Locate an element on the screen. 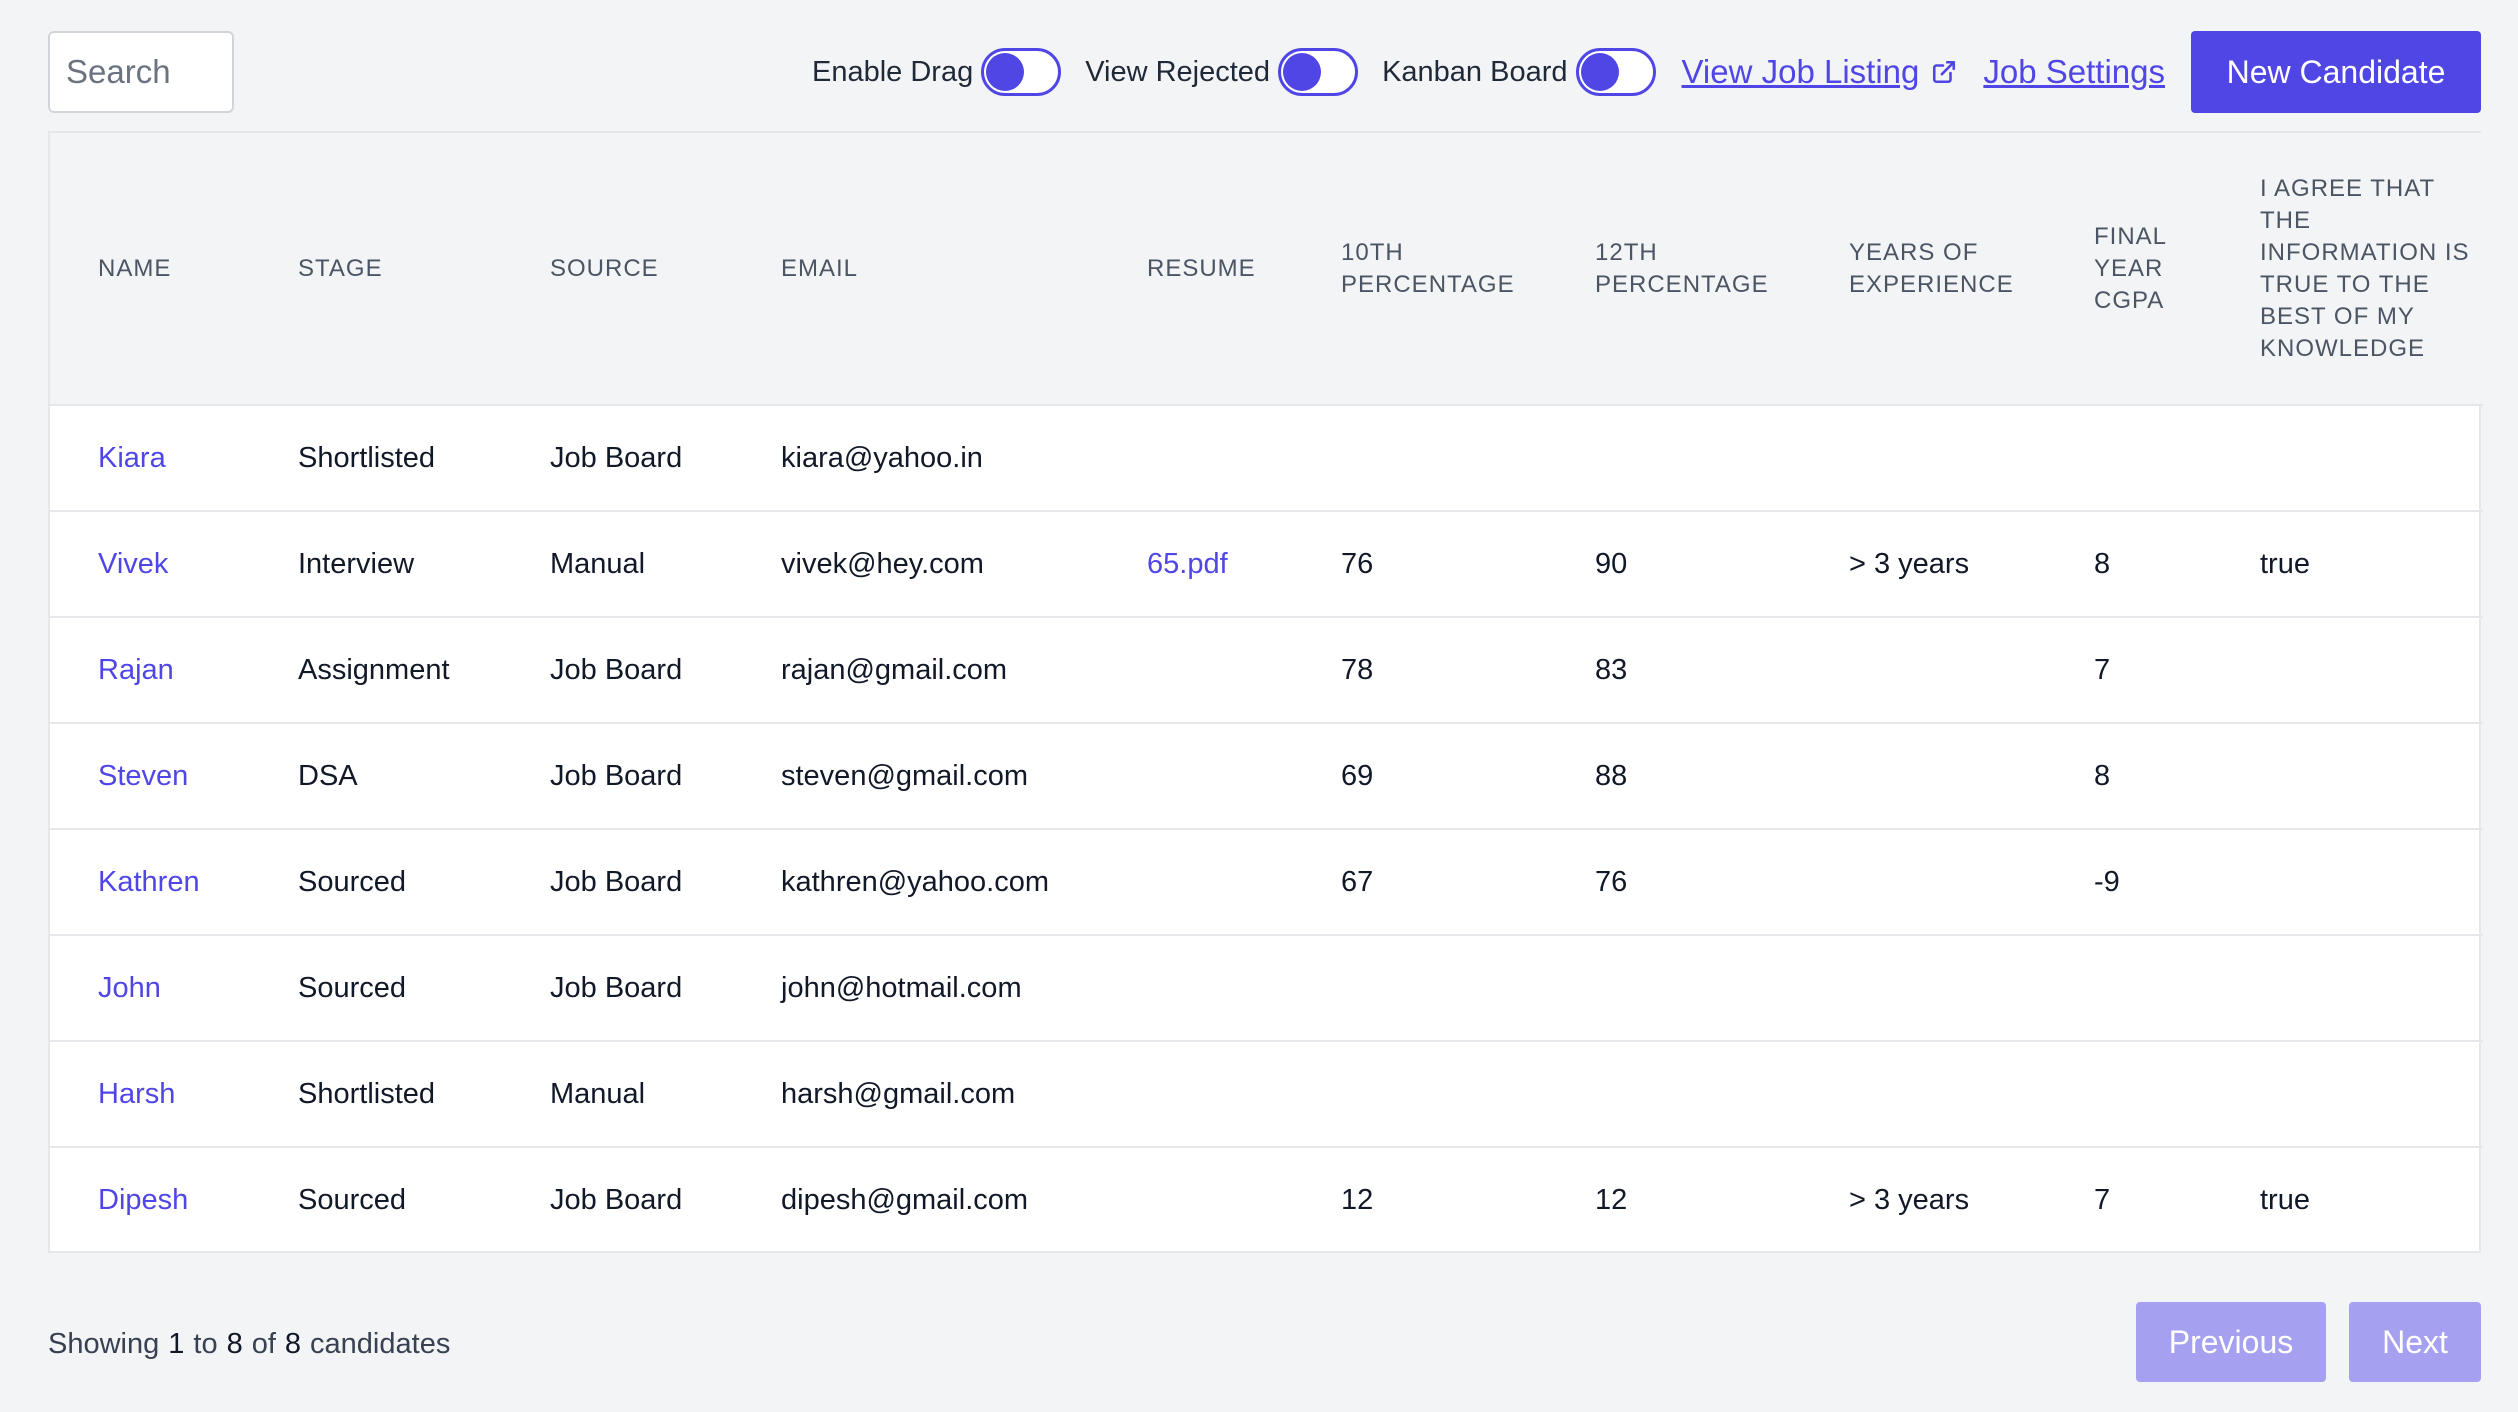 This screenshot has height=1412, width=2518. table-row: Steven DSA Job Board steven@gmail.com 69 88 8 is located at coordinates (1266, 776).